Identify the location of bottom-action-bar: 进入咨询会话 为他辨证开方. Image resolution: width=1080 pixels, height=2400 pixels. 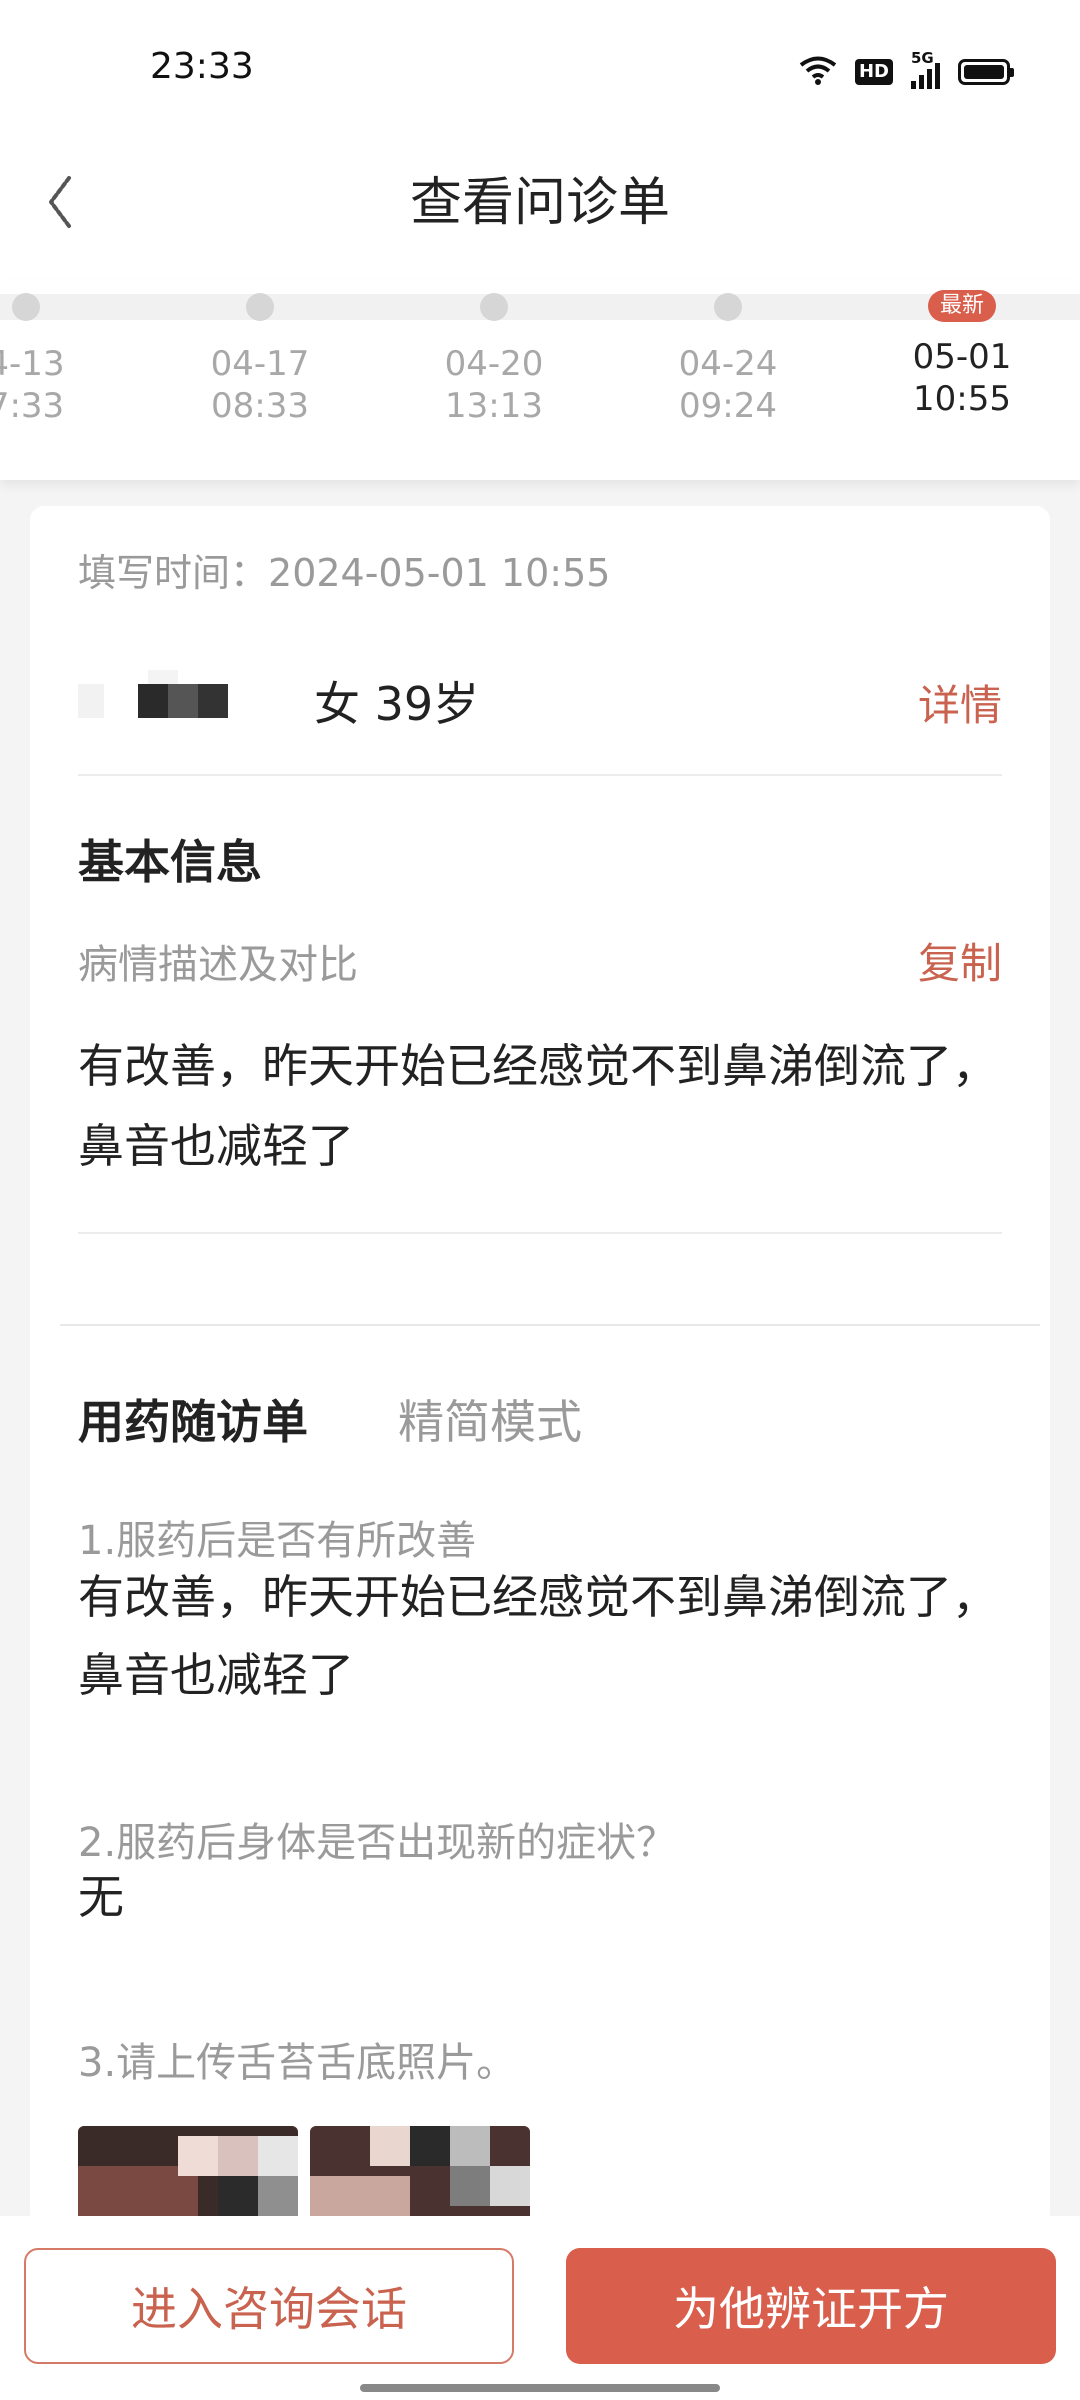
(540, 2308).